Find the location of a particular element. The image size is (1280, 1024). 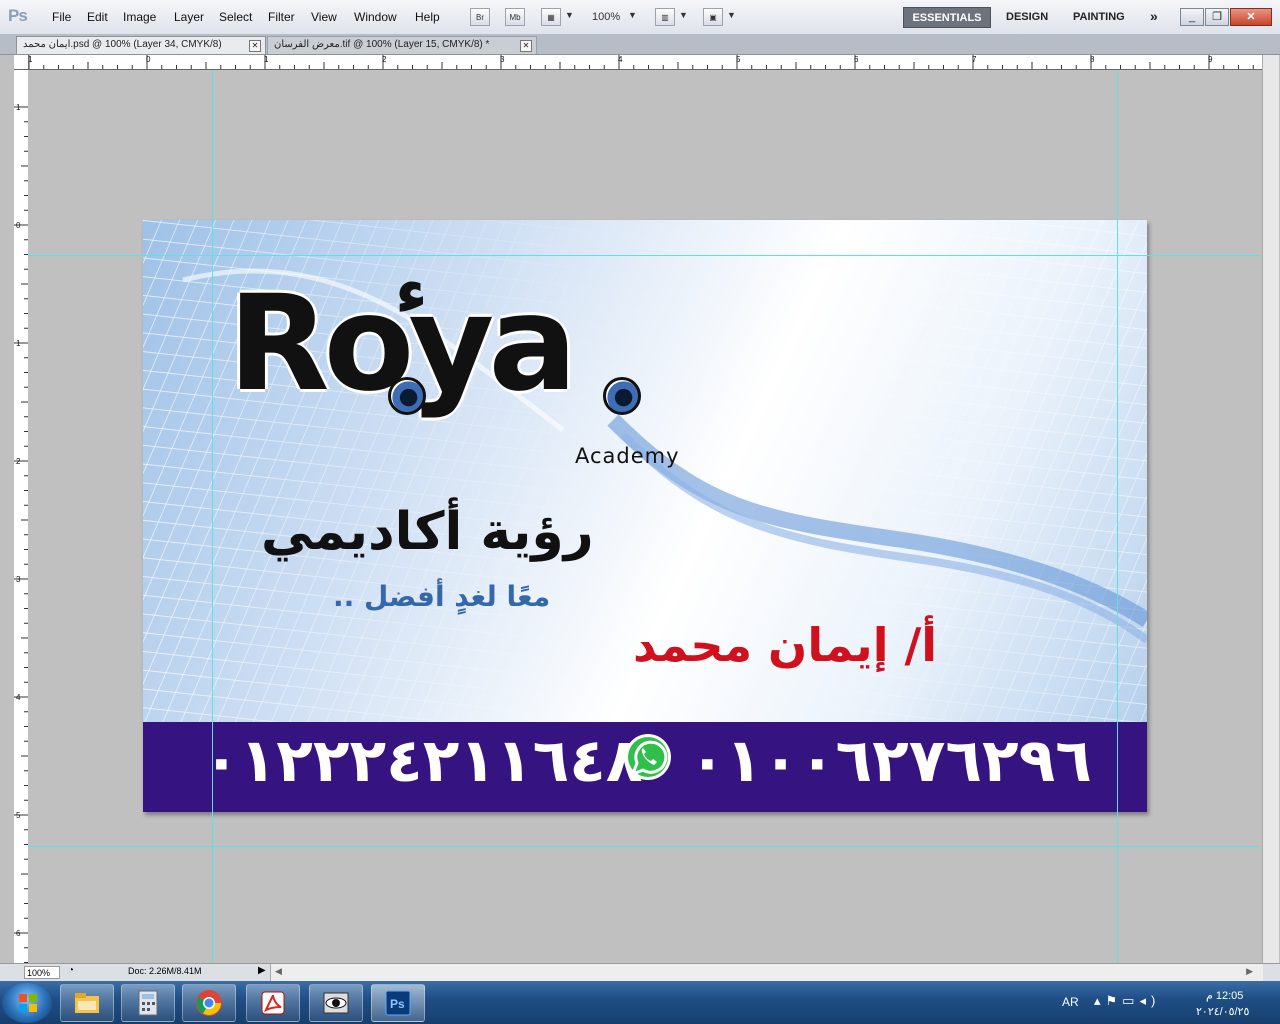

vertical-scrollbar is located at coordinates (1270, 509).